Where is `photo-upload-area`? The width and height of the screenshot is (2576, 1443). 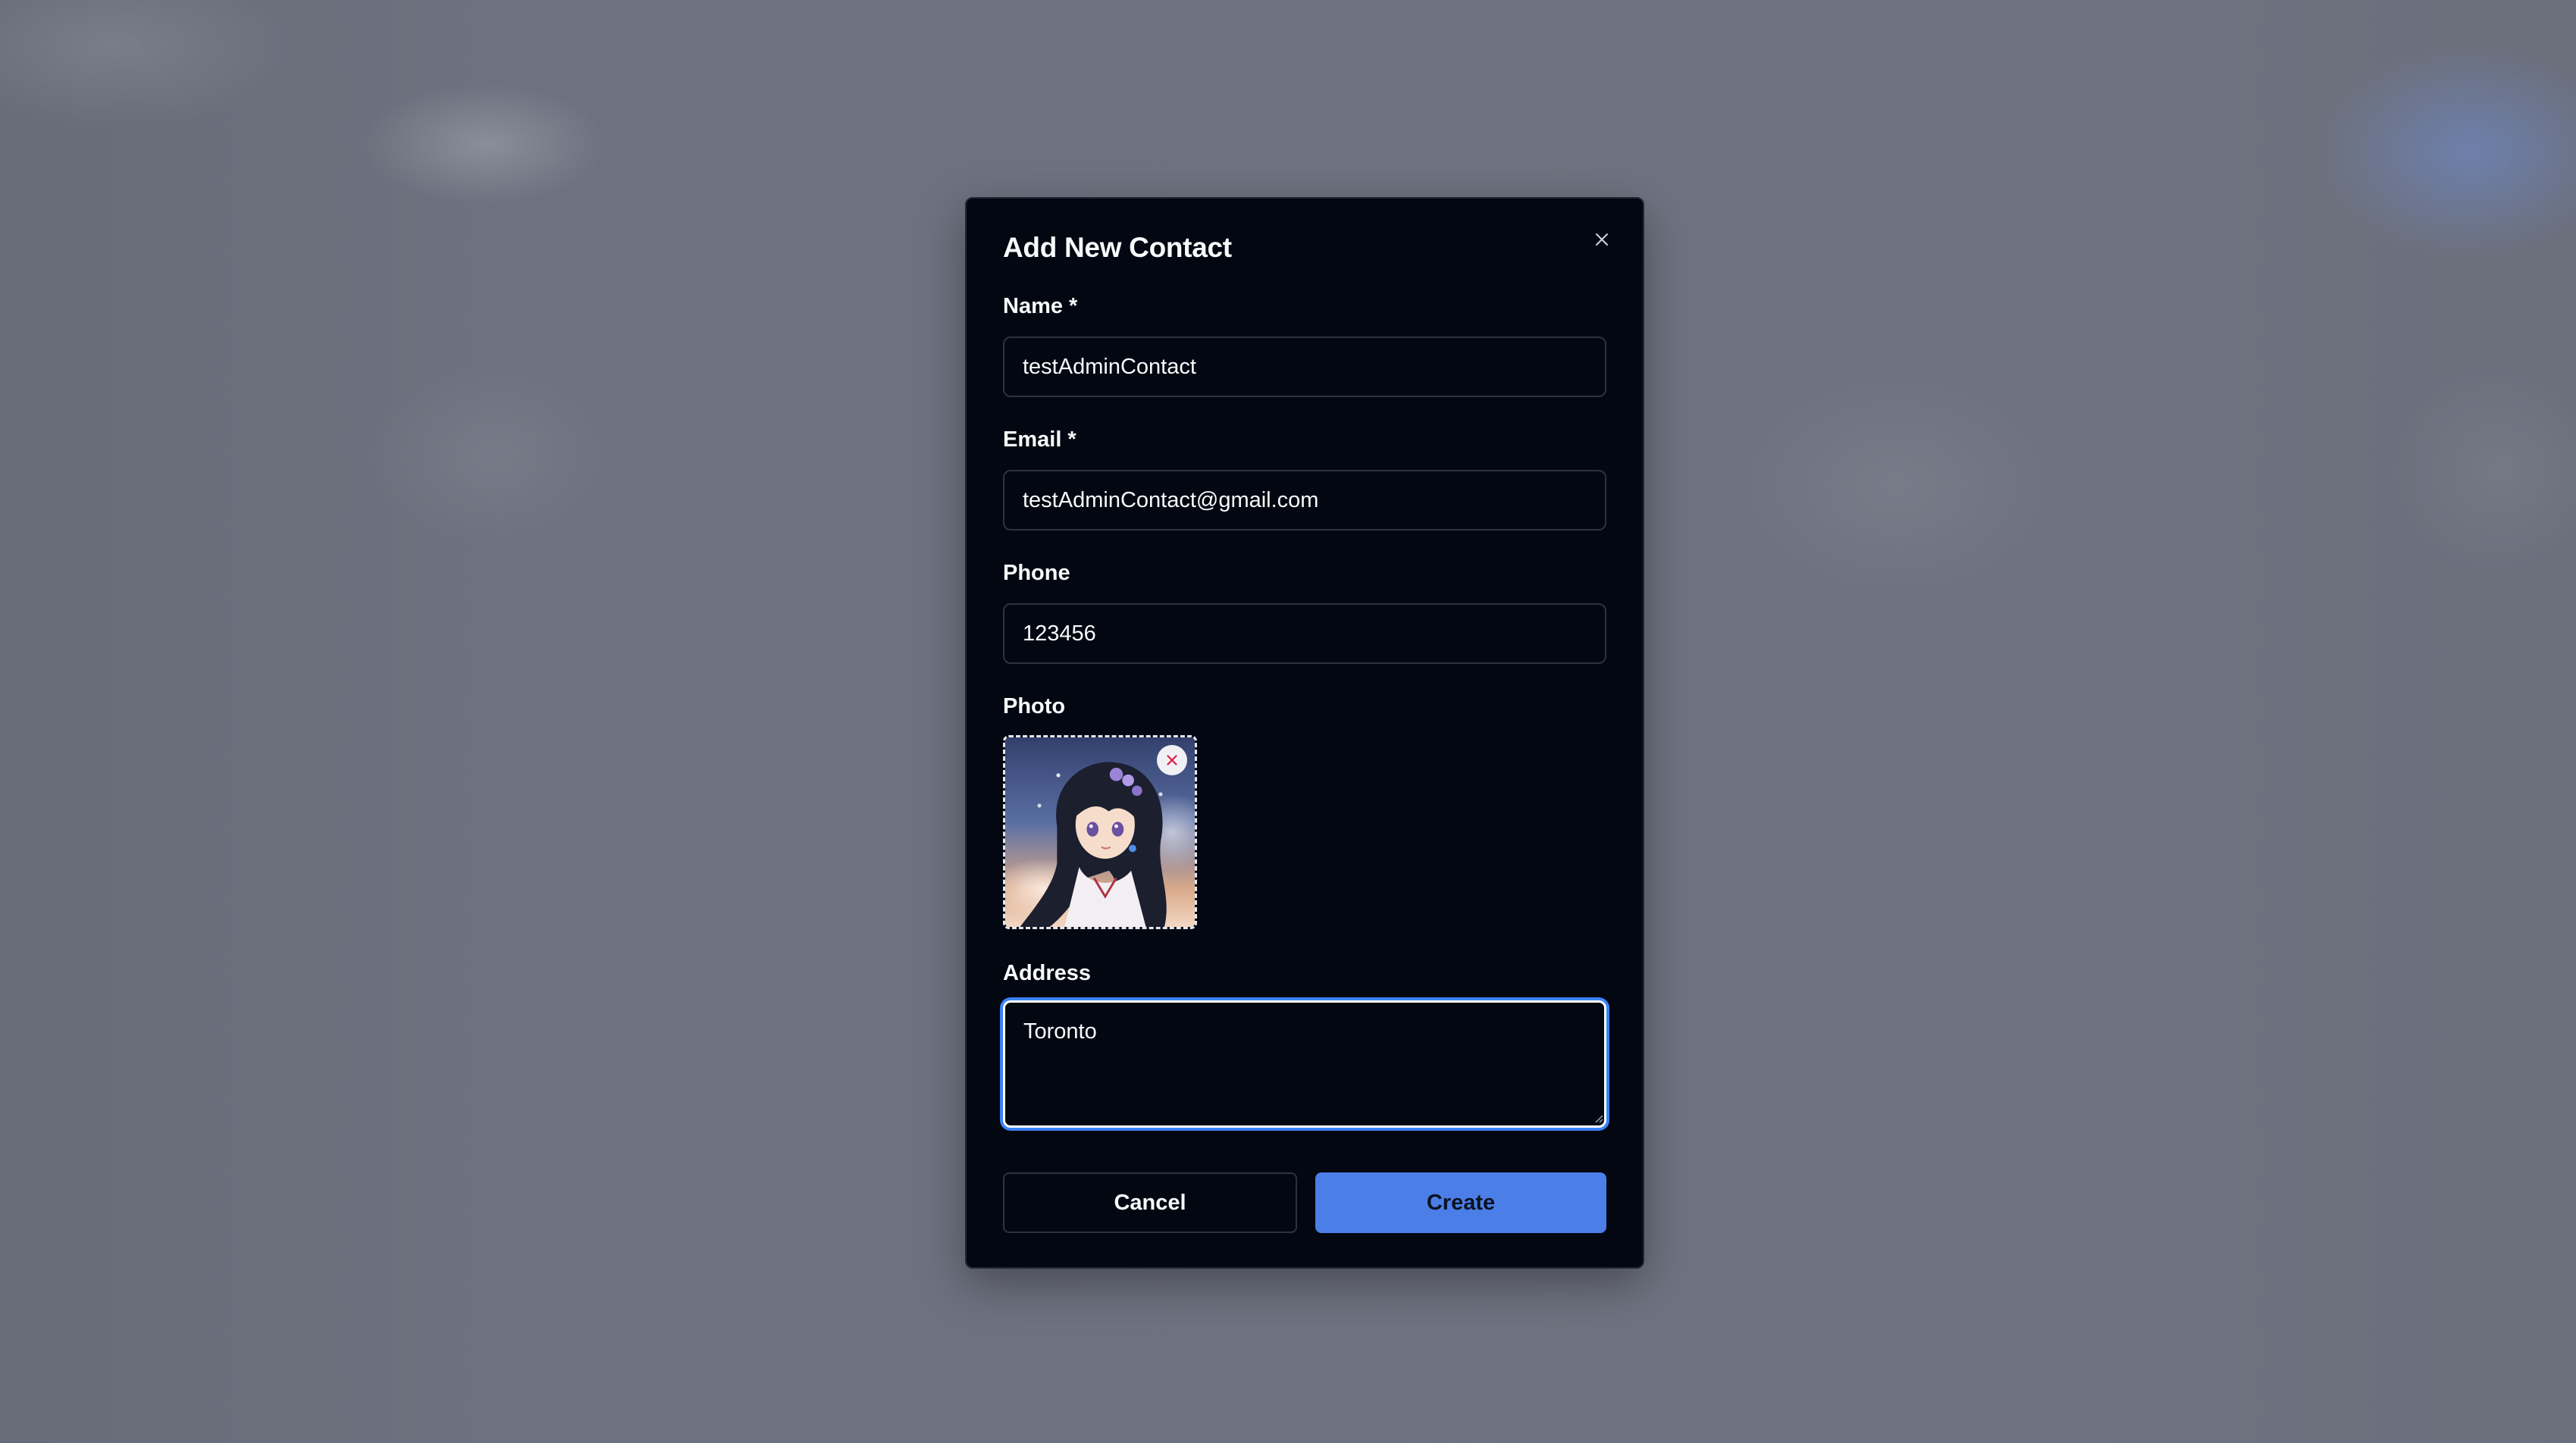
photo-upload-area is located at coordinates (1100, 832).